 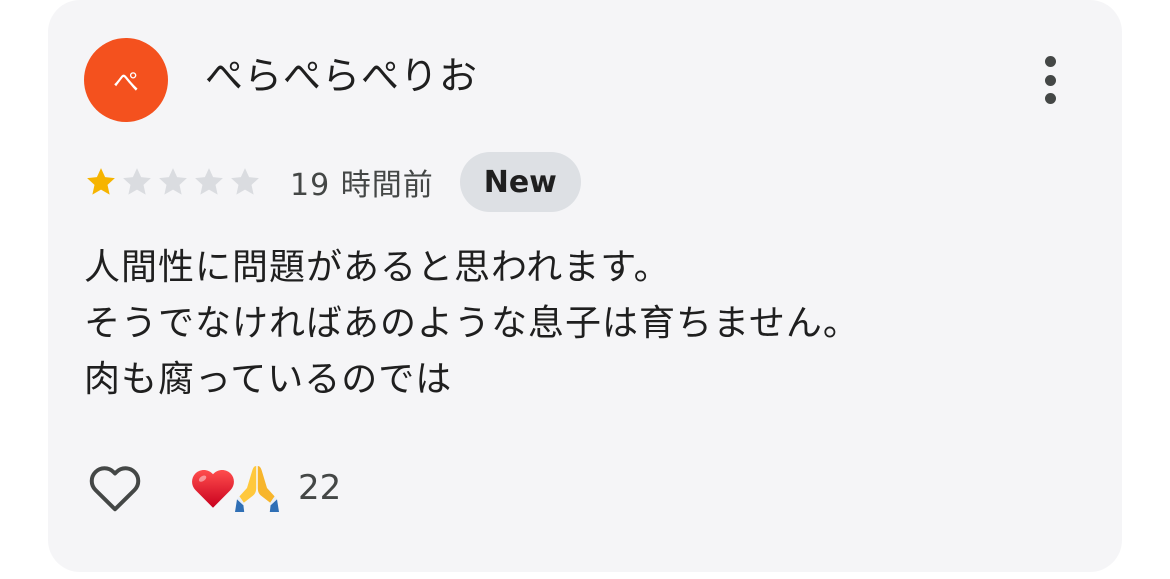 I want to click on more-options-button, so click(x=1050, y=80).